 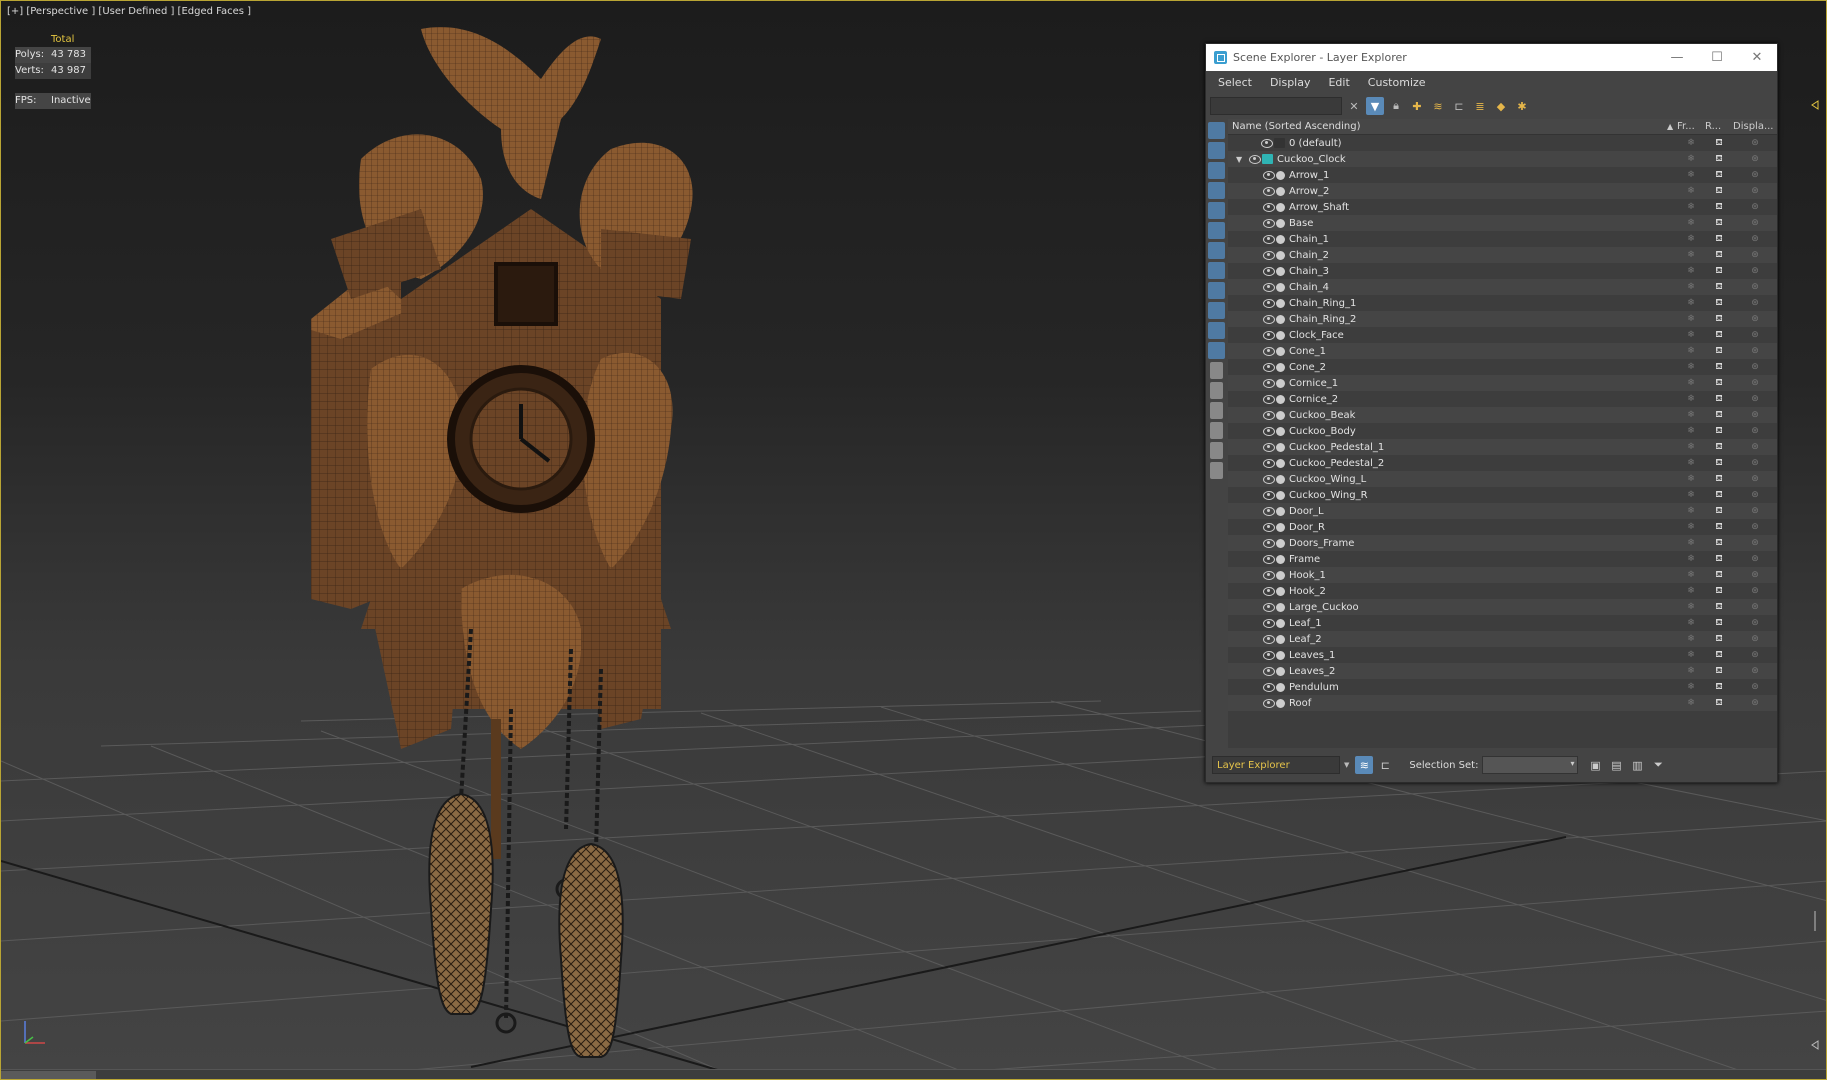 What do you see at coordinates (1502, 463) in the screenshot?
I see `object-row: Cuckoo_Pedestal_2 ❄ ⛾ ⊛` at bounding box center [1502, 463].